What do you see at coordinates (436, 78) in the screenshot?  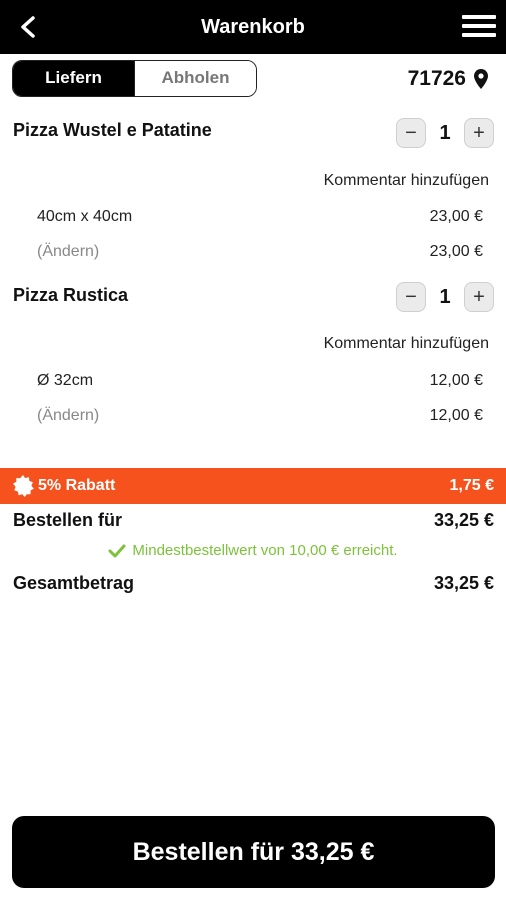 I see `zip-code: 71726` at bounding box center [436, 78].